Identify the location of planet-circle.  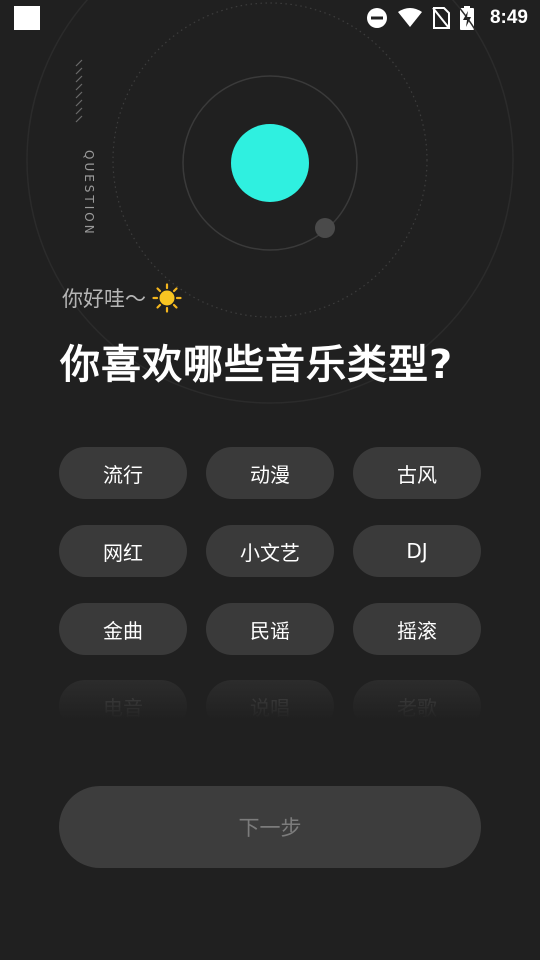
(270, 163).